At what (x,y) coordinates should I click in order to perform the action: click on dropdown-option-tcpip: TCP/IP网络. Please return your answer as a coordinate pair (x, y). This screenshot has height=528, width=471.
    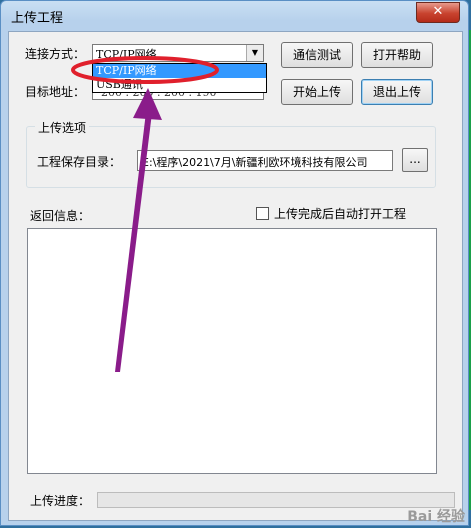
    Looking at the image, I should click on (179, 71).